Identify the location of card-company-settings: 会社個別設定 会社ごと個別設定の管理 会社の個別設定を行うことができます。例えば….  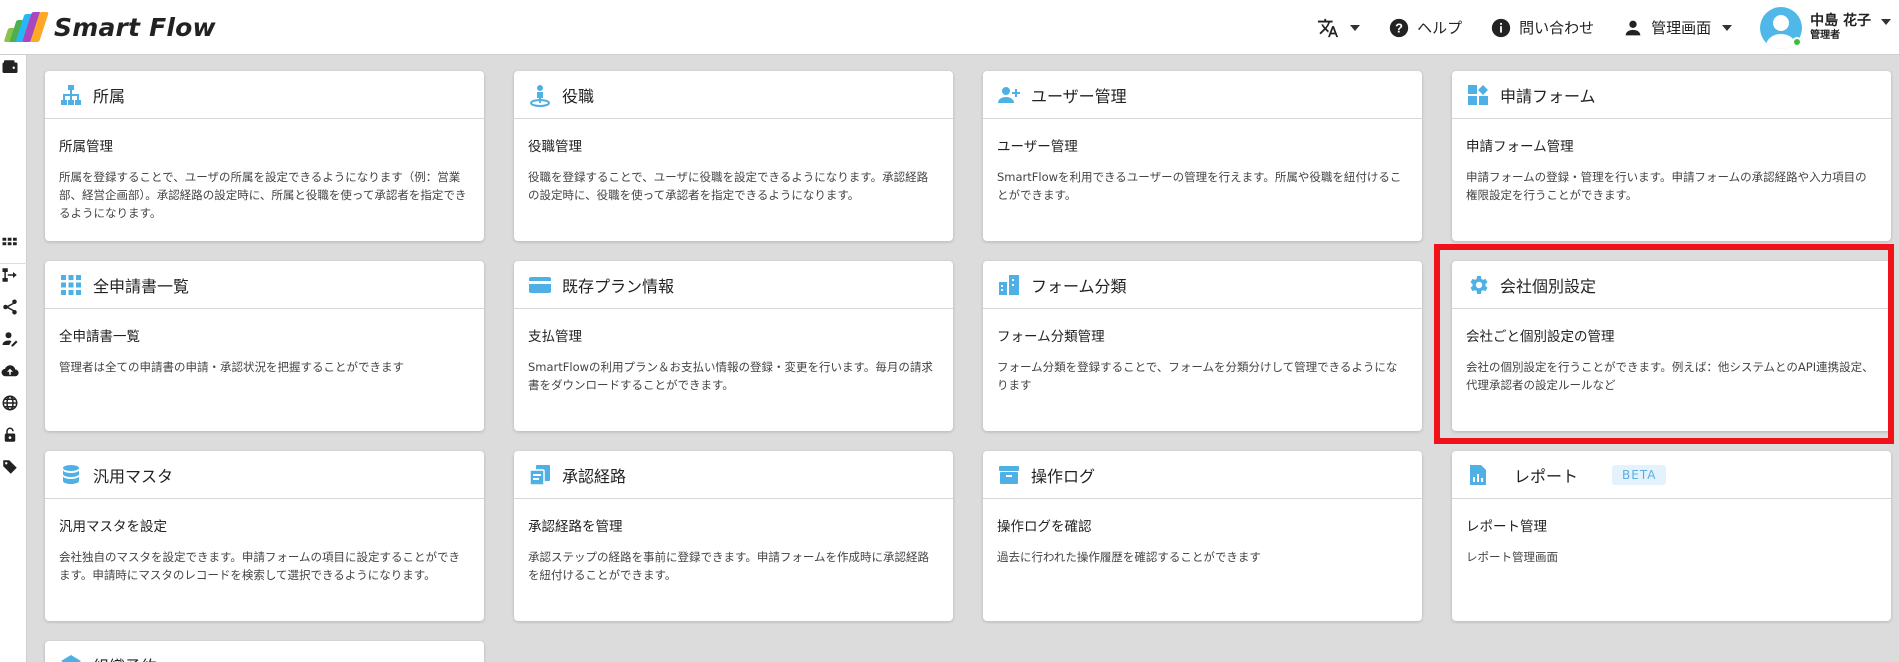
(1671, 346).